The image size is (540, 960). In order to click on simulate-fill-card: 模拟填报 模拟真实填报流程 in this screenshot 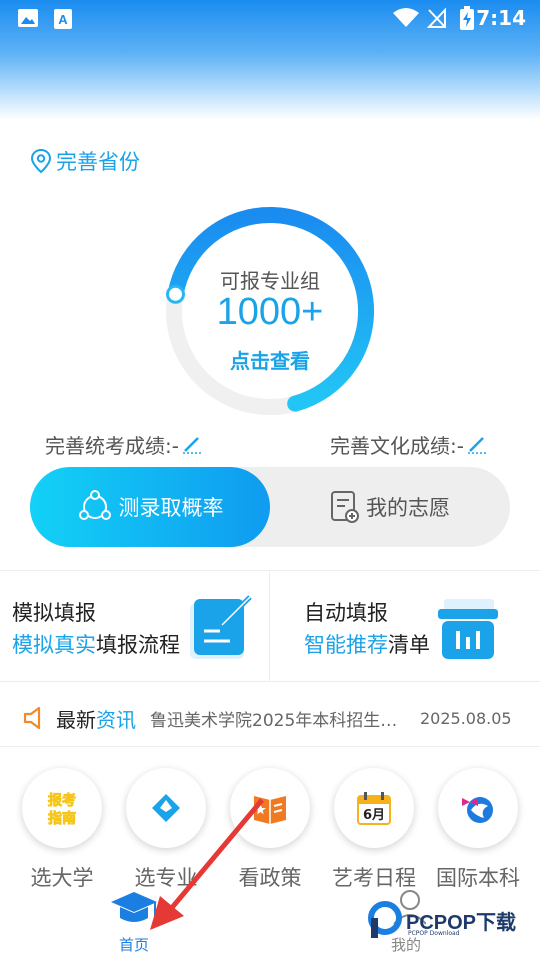, I will do `click(135, 626)`.